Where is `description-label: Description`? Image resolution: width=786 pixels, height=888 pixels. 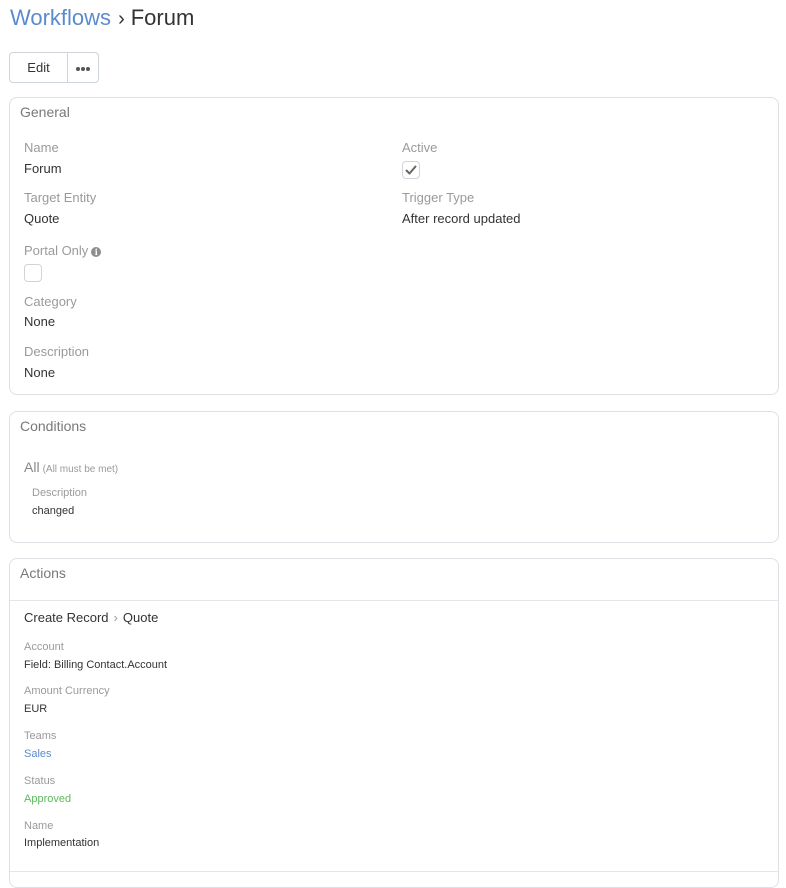
description-label: Description is located at coordinates (57, 351).